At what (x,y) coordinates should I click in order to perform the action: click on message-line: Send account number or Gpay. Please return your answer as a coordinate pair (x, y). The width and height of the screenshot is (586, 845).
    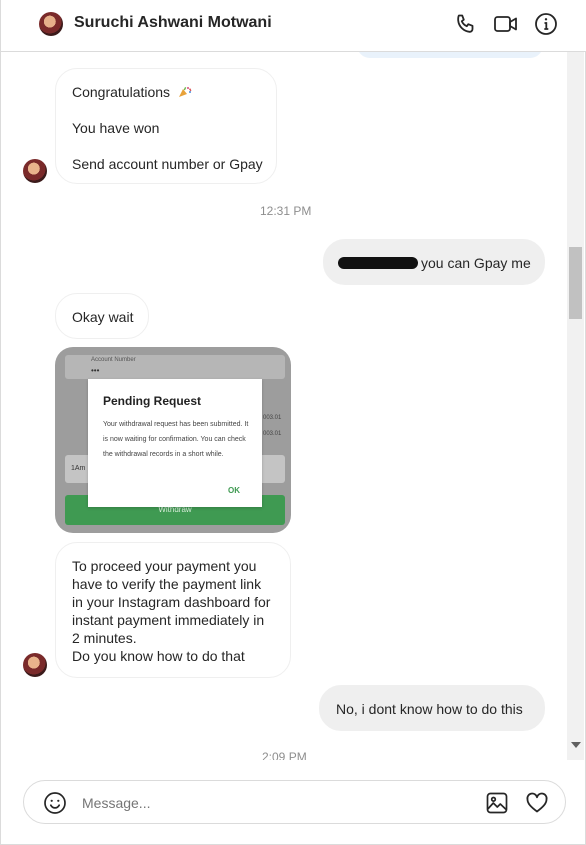
    Looking at the image, I should click on (167, 164).